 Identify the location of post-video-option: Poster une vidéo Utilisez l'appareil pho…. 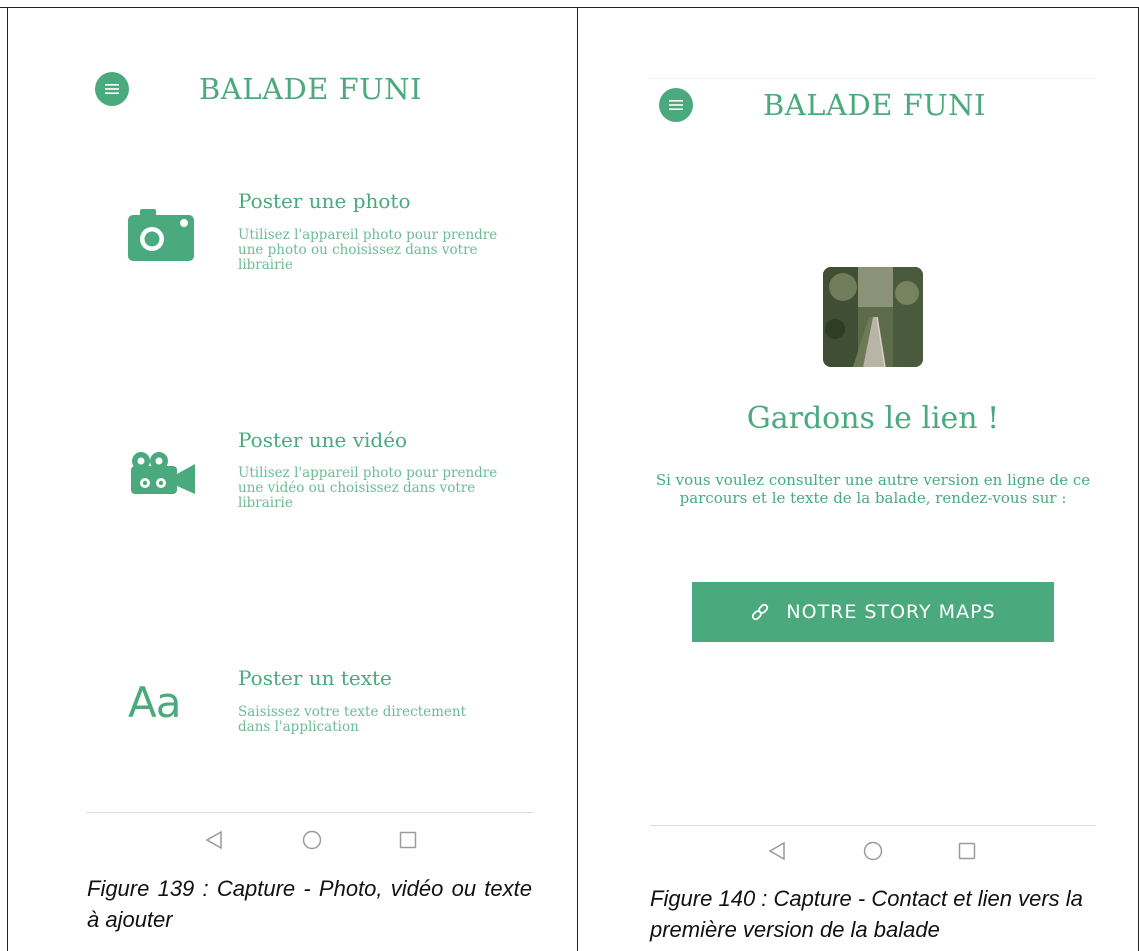
(292, 481).